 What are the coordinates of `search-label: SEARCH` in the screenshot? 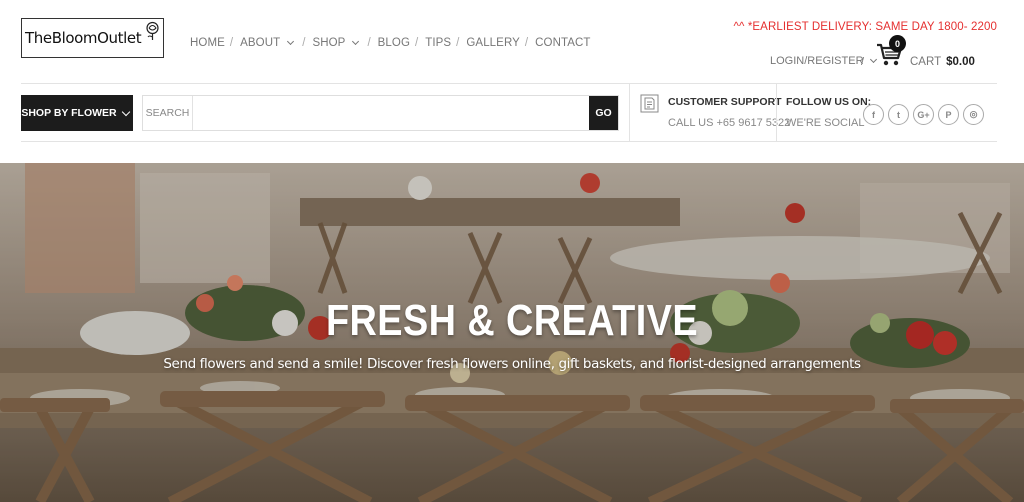 It's located at (168, 113).